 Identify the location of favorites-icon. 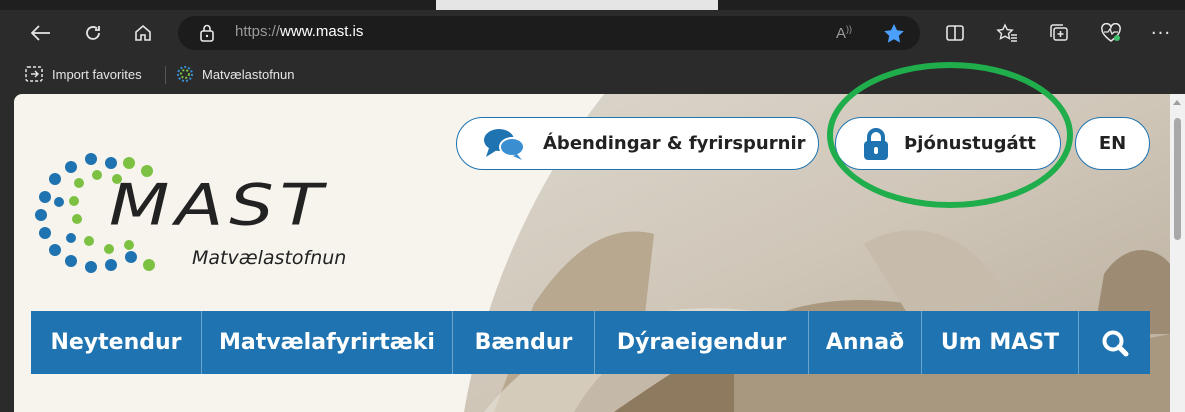
(1007, 33).